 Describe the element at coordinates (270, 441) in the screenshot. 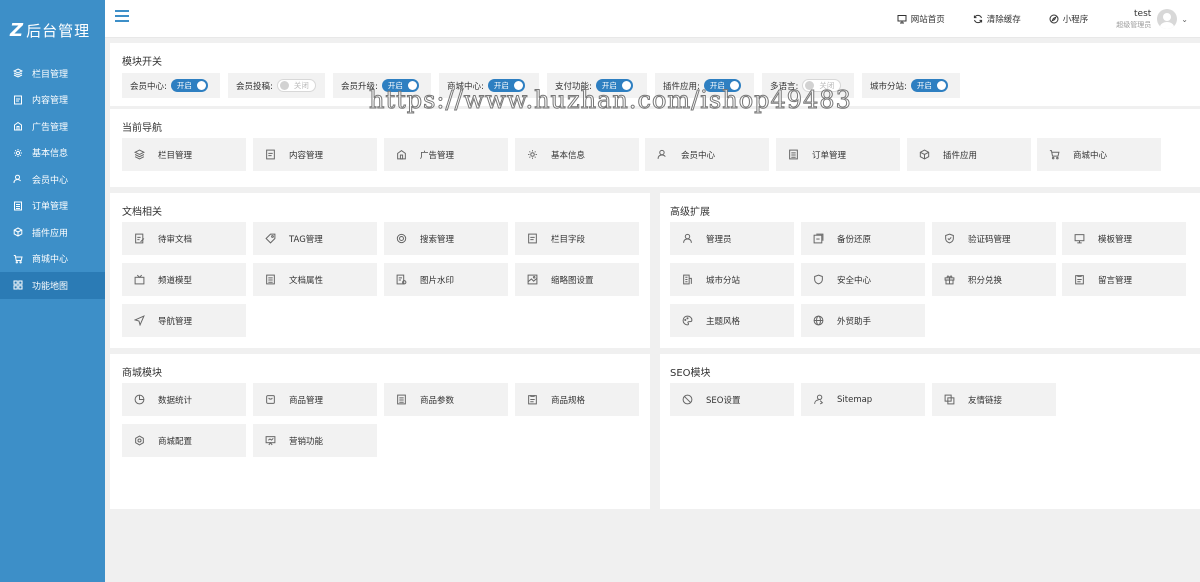

I see `presentation-icon` at that location.